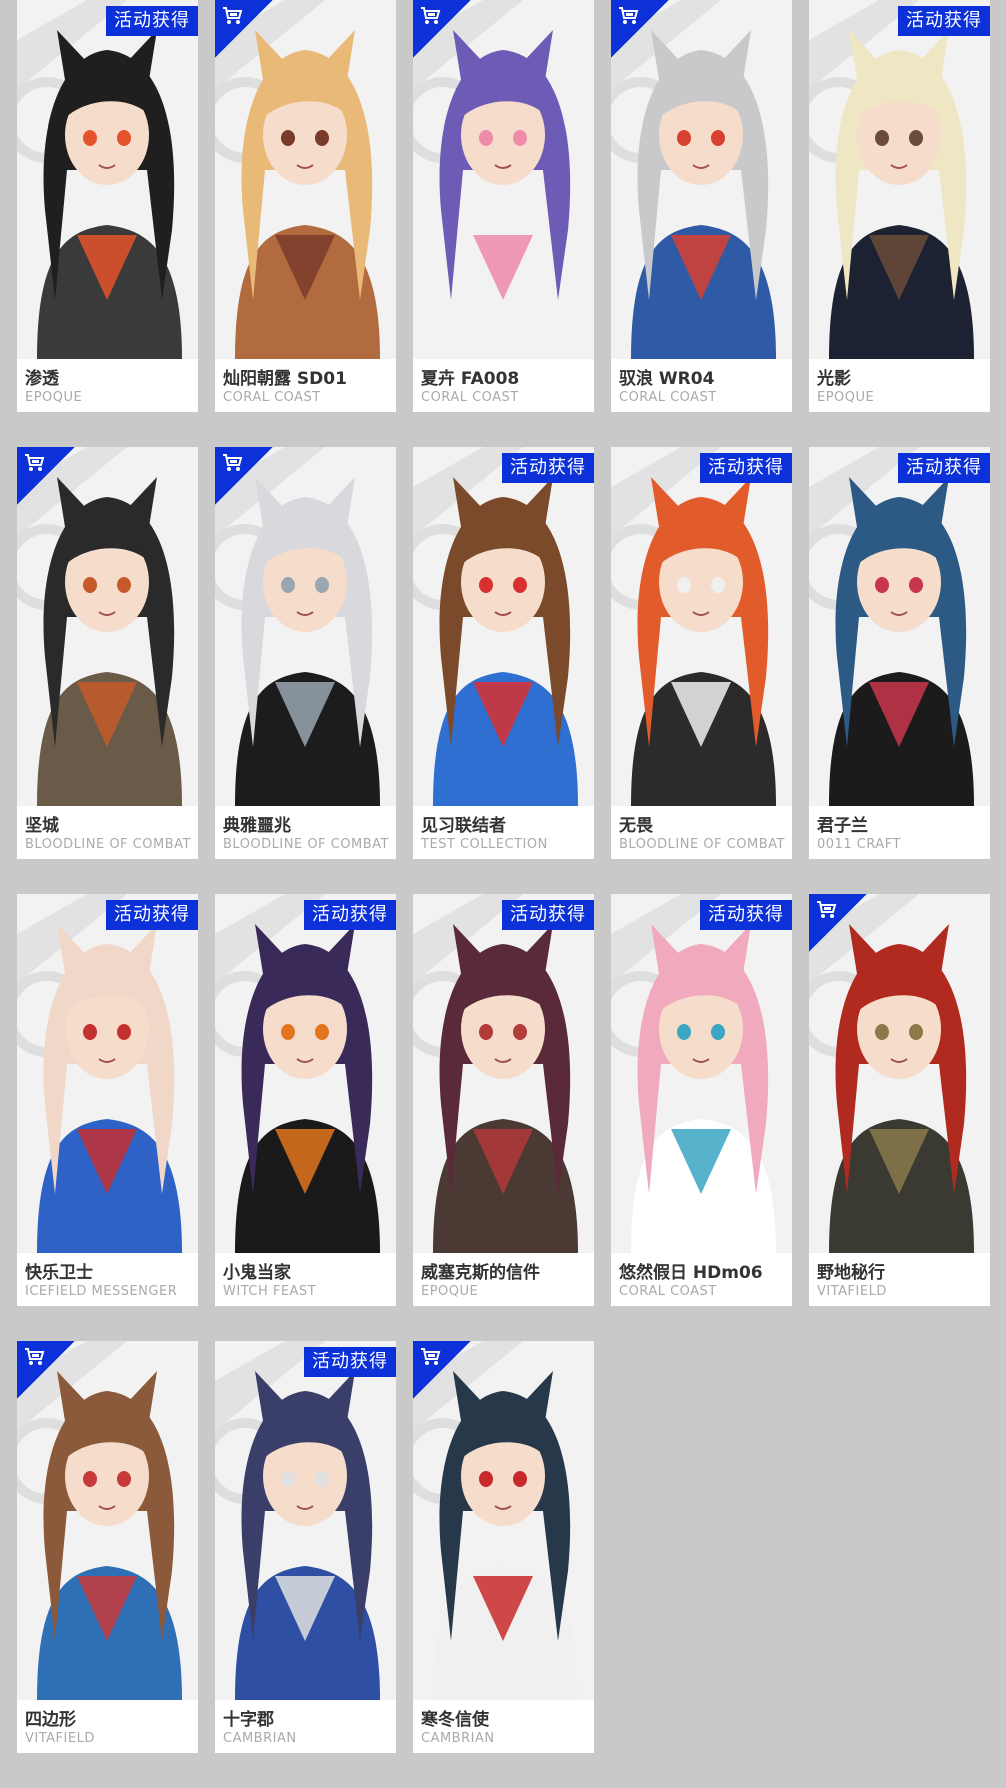 Image resolution: width=1006 pixels, height=1788 pixels. Describe the element at coordinates (851, 1273) in the screenshot. I see `skin-name: 野地秘行` at that location.